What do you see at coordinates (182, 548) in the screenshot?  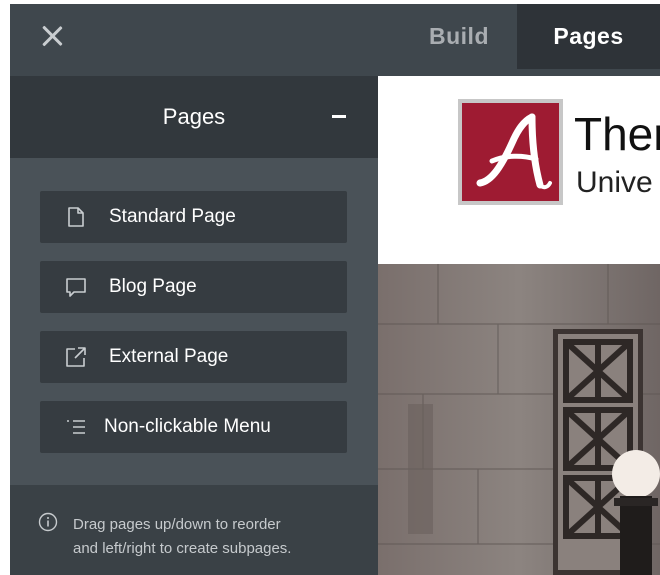 I see `hint-line-2: and left/right to create subpages.` at bounding box center [182, 548].